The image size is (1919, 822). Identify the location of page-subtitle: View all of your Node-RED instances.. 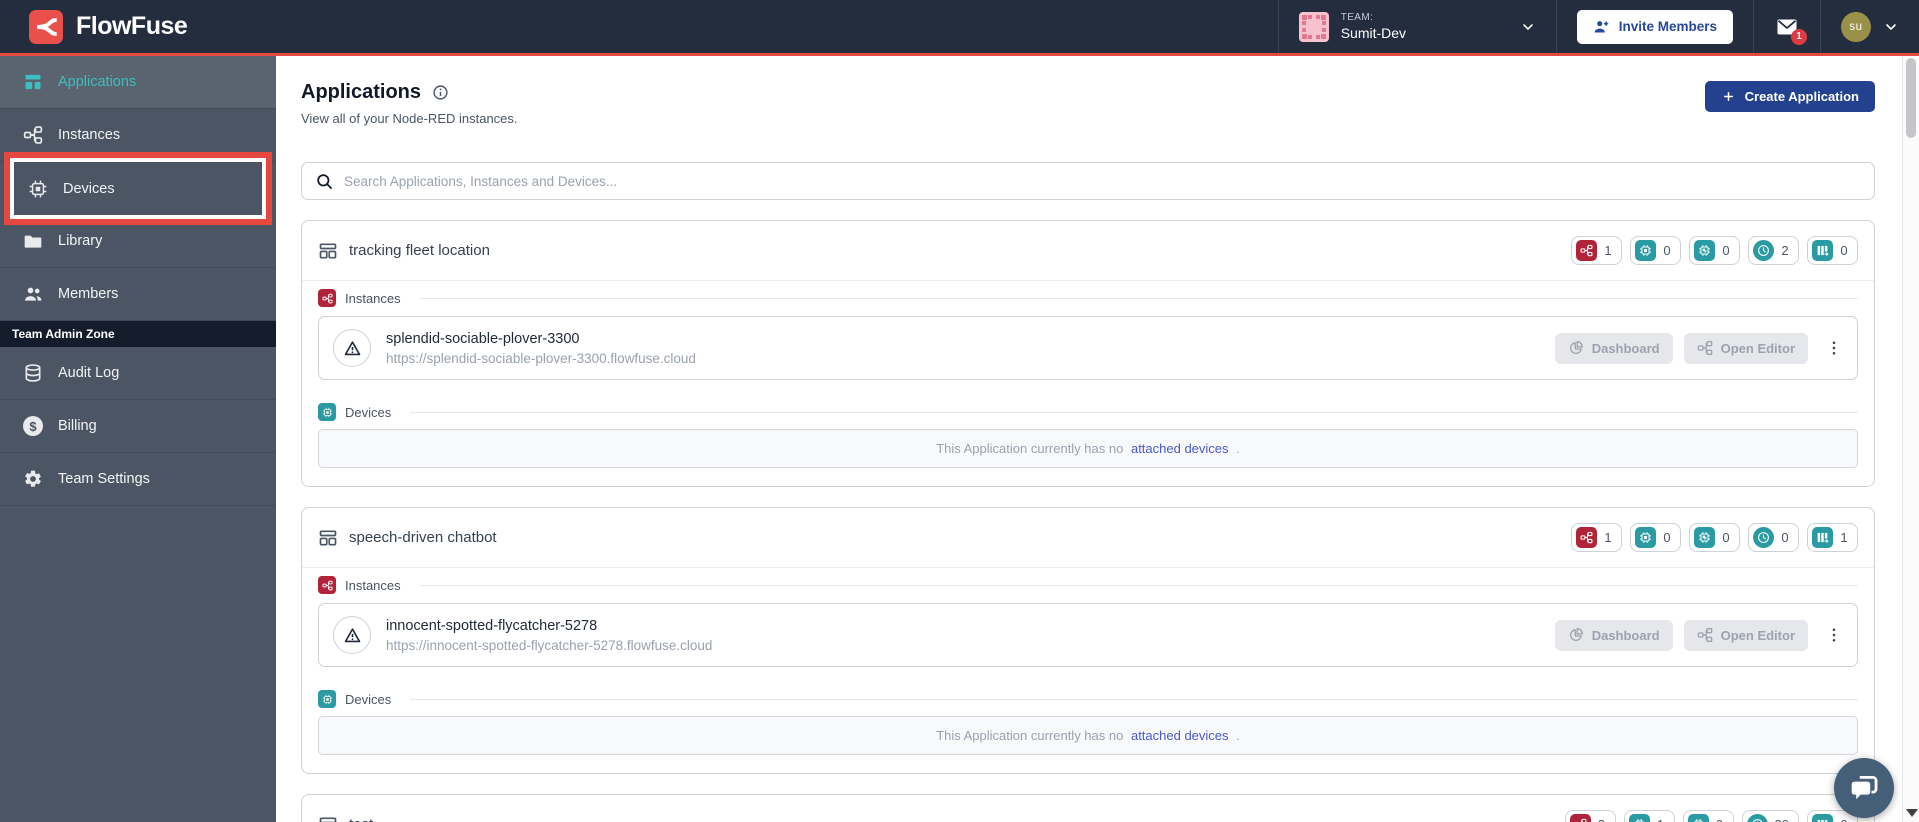
(409, 118).